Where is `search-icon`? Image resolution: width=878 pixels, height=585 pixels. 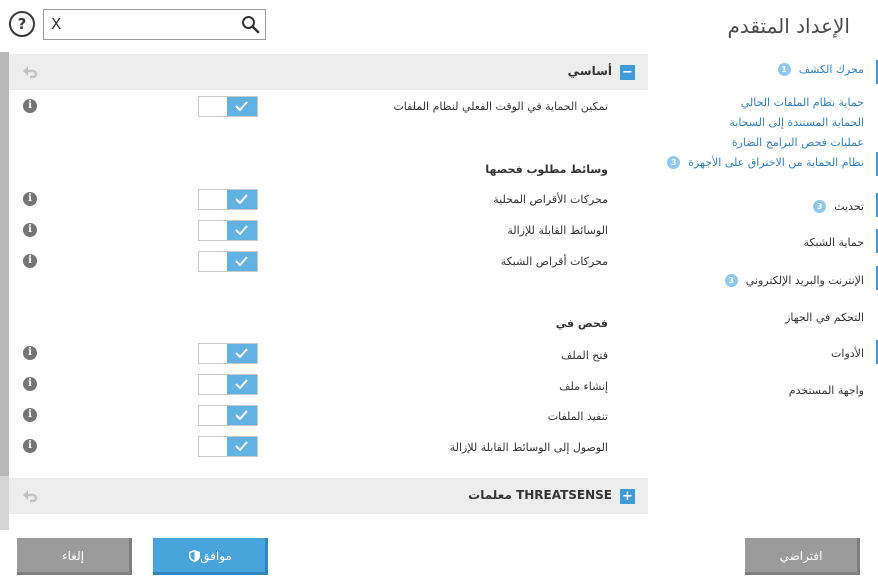 search-icon is located at coordinates (250, 24).